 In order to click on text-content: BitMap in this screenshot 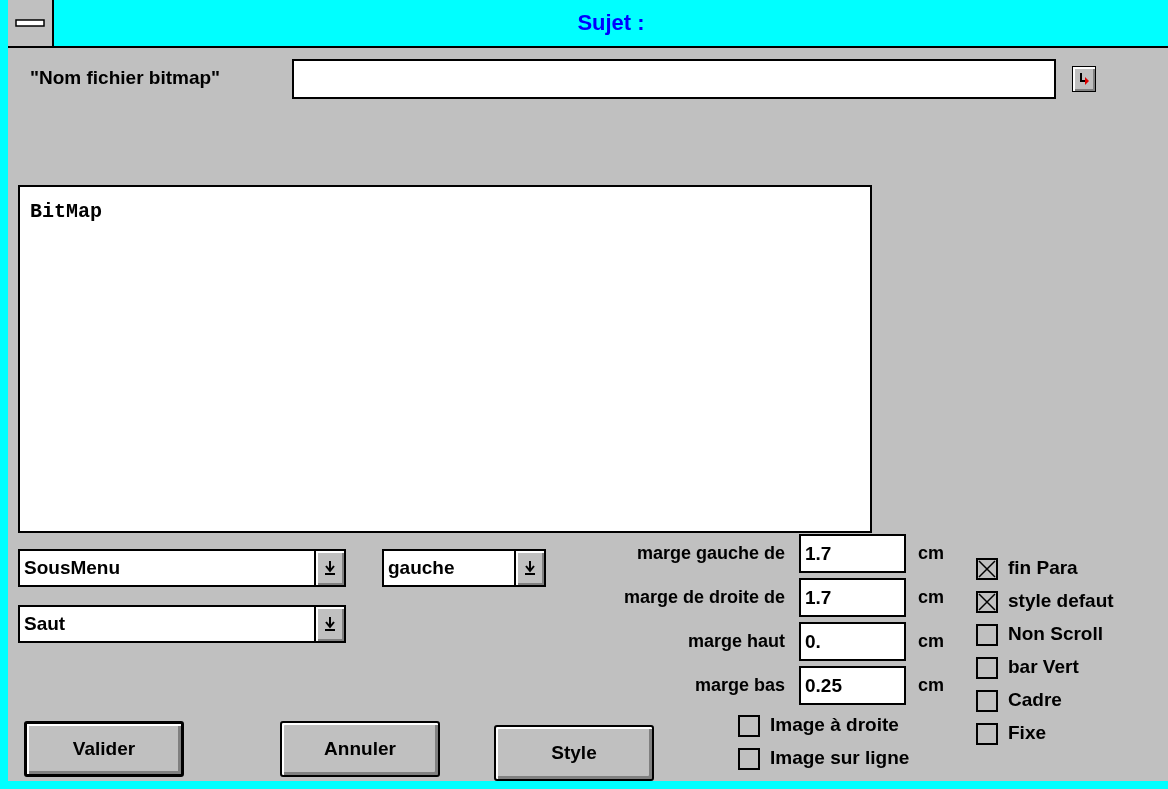, I will do `click(66, 211)`.